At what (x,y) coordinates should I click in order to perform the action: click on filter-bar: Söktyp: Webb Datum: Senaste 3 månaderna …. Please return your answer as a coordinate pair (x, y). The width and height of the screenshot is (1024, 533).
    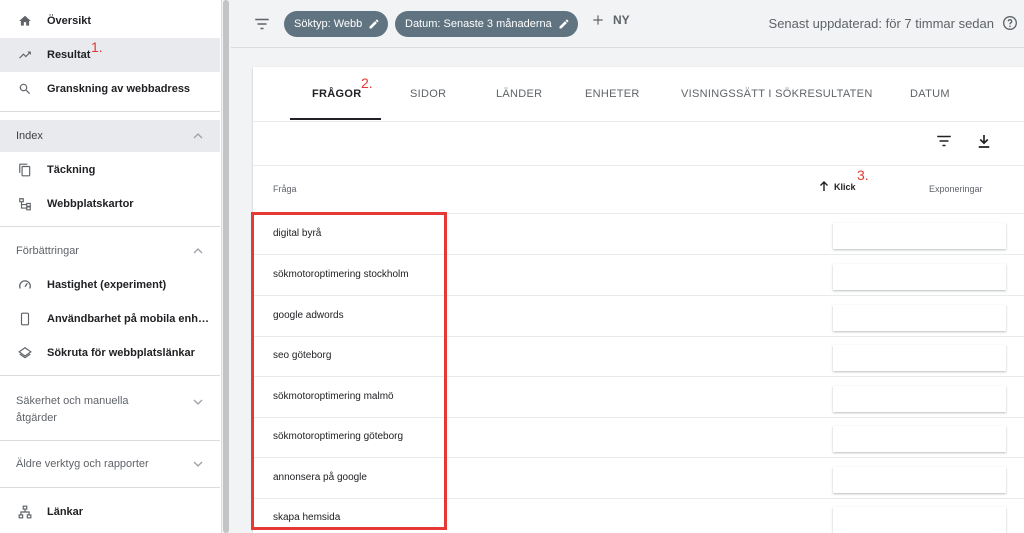
    Looking at the image, I should click on (627, 24).